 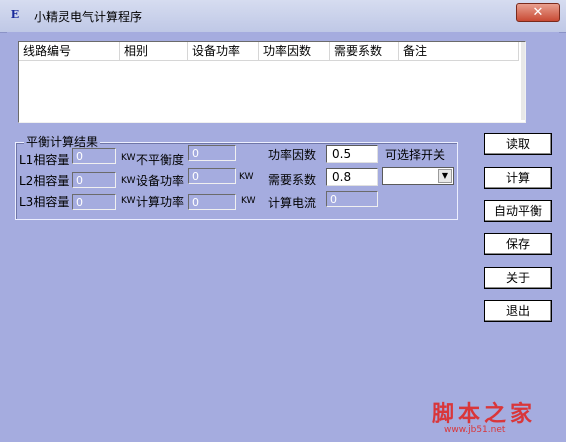 What do you see at coordinates (292, 180) in the screenshot?
I see `demand-coef-label: 需要系数` at bounding box center [292, 180].